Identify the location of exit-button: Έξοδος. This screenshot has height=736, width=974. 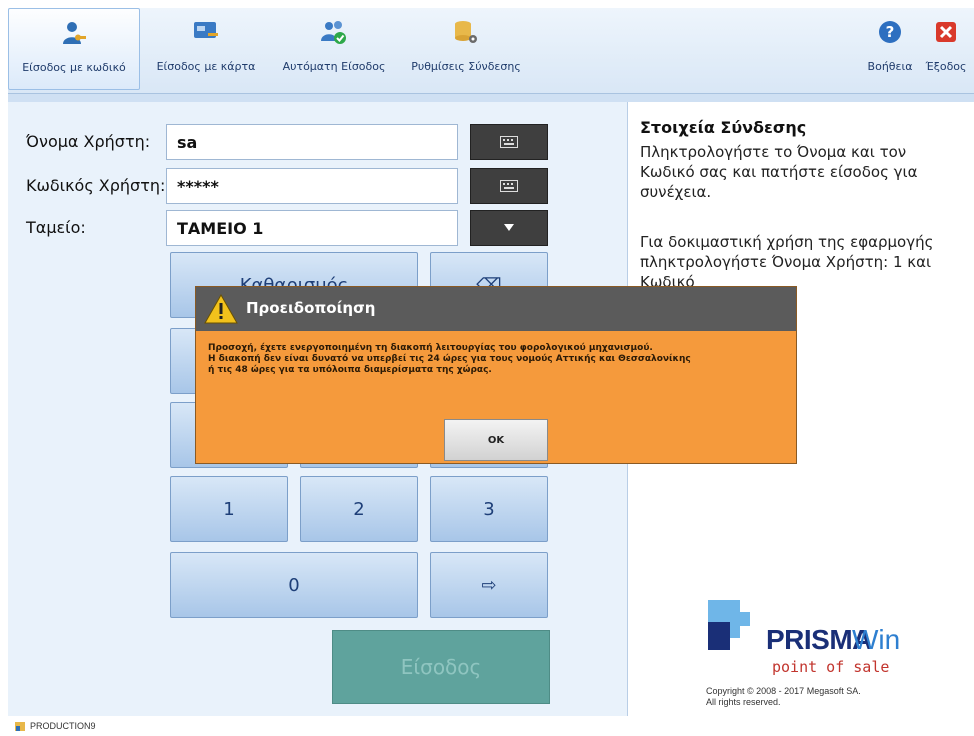
(946, 49).